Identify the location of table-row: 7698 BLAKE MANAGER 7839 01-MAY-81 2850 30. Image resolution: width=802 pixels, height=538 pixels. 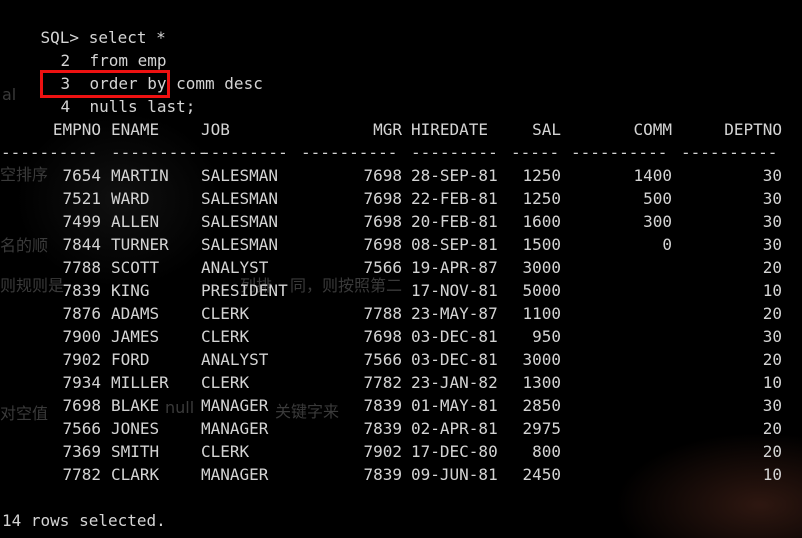
(401, 405).